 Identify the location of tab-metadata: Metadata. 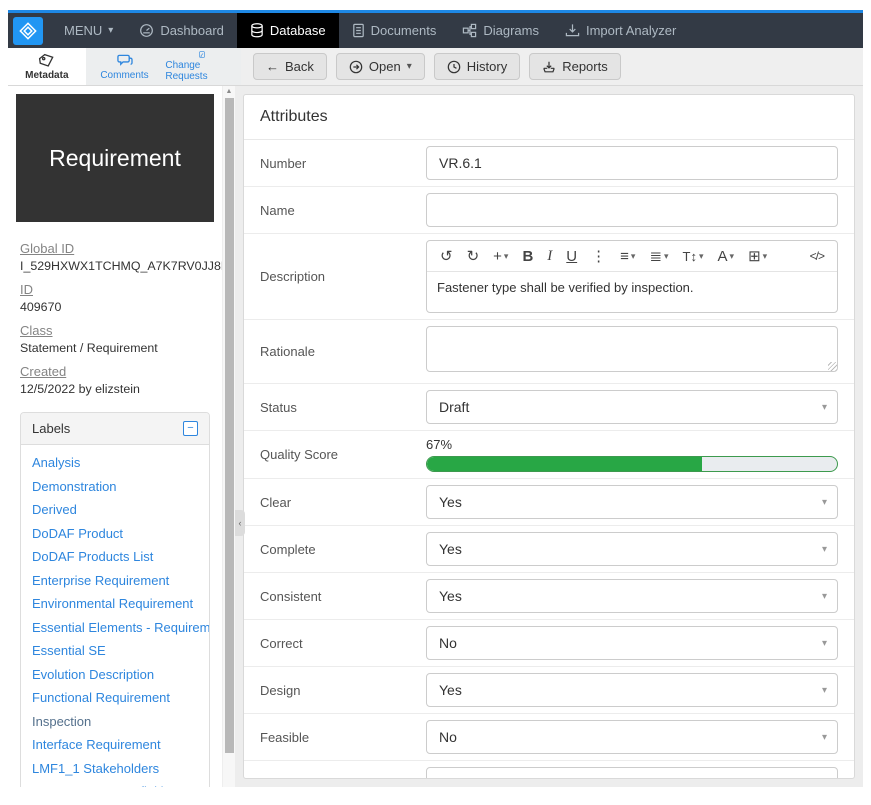
(47, 66).